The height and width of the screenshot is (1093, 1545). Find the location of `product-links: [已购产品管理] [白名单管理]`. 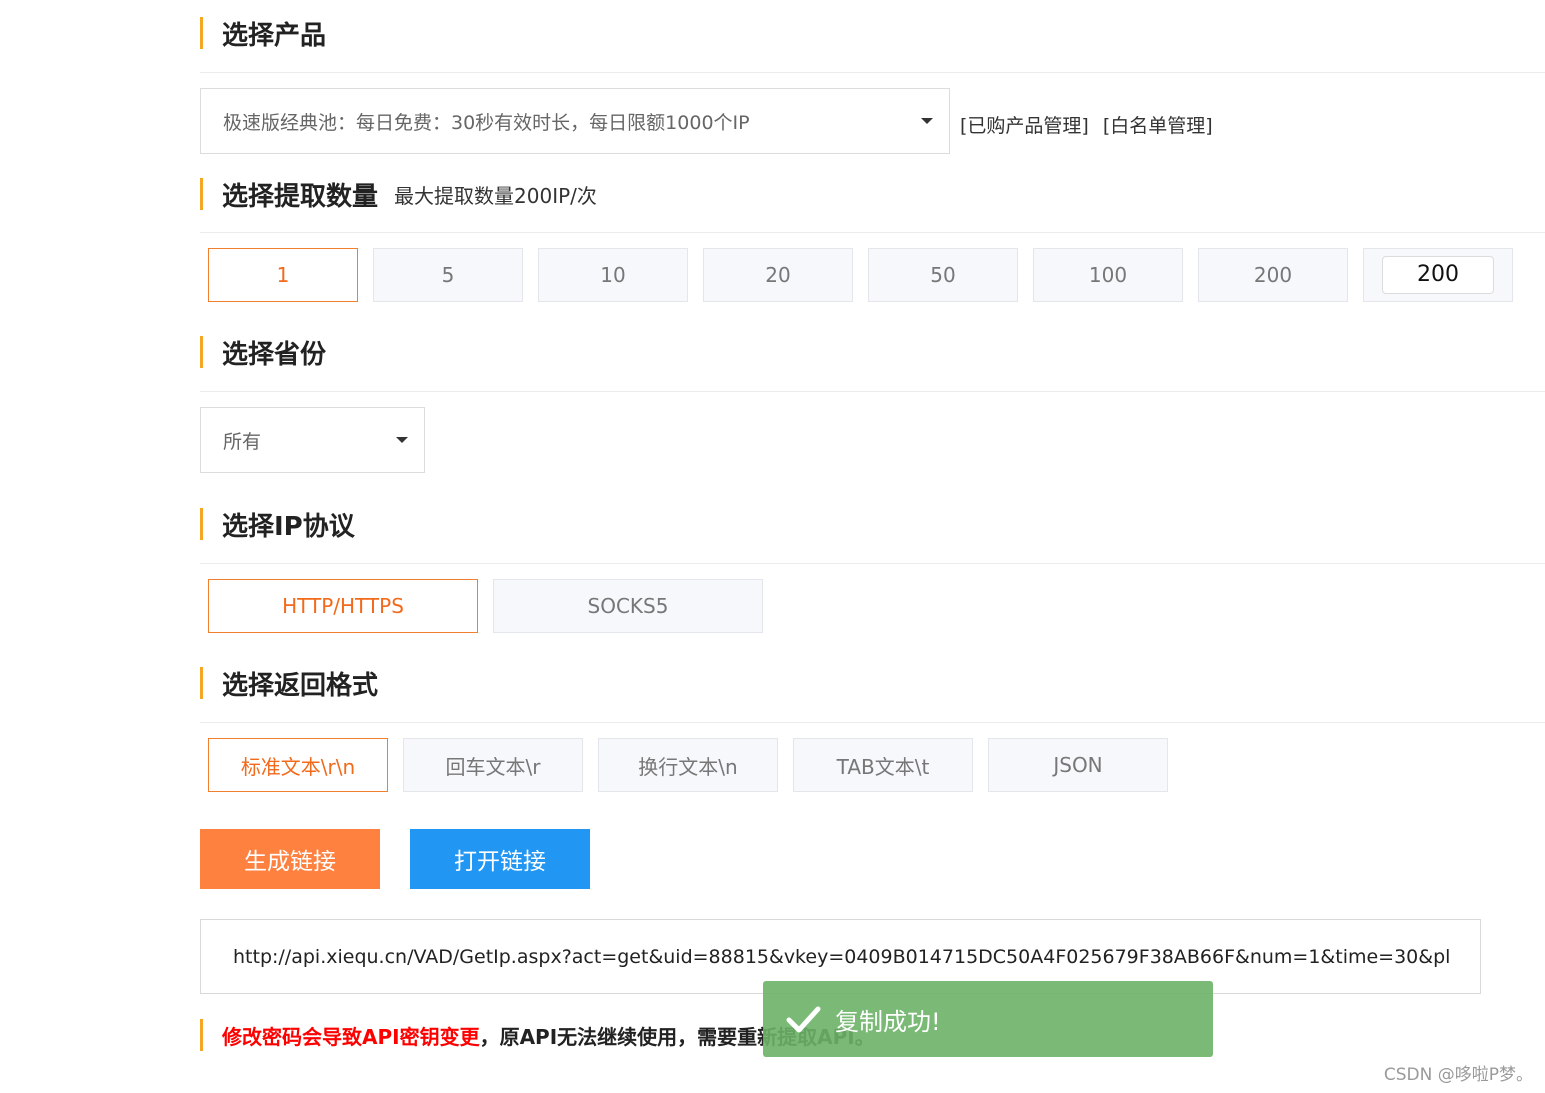

product-links: [已购产品管理] [白名单管理] is located at coordinates (1090, 124).